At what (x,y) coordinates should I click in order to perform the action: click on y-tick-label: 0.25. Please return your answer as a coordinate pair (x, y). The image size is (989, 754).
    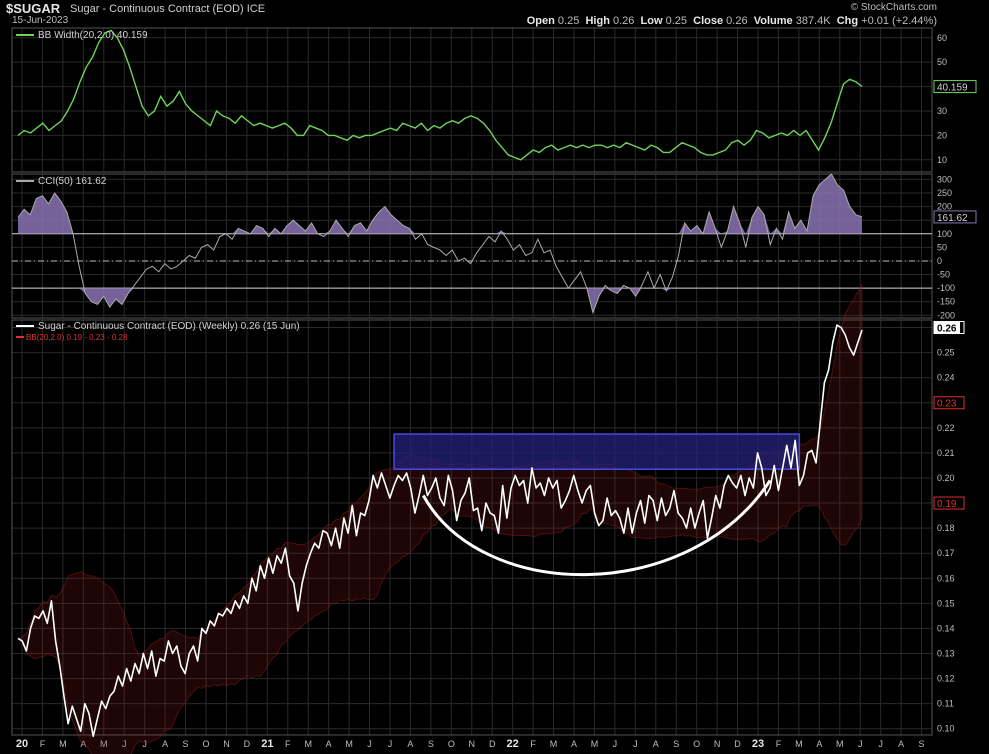
    Looking at the image, I should click on (946, 353).